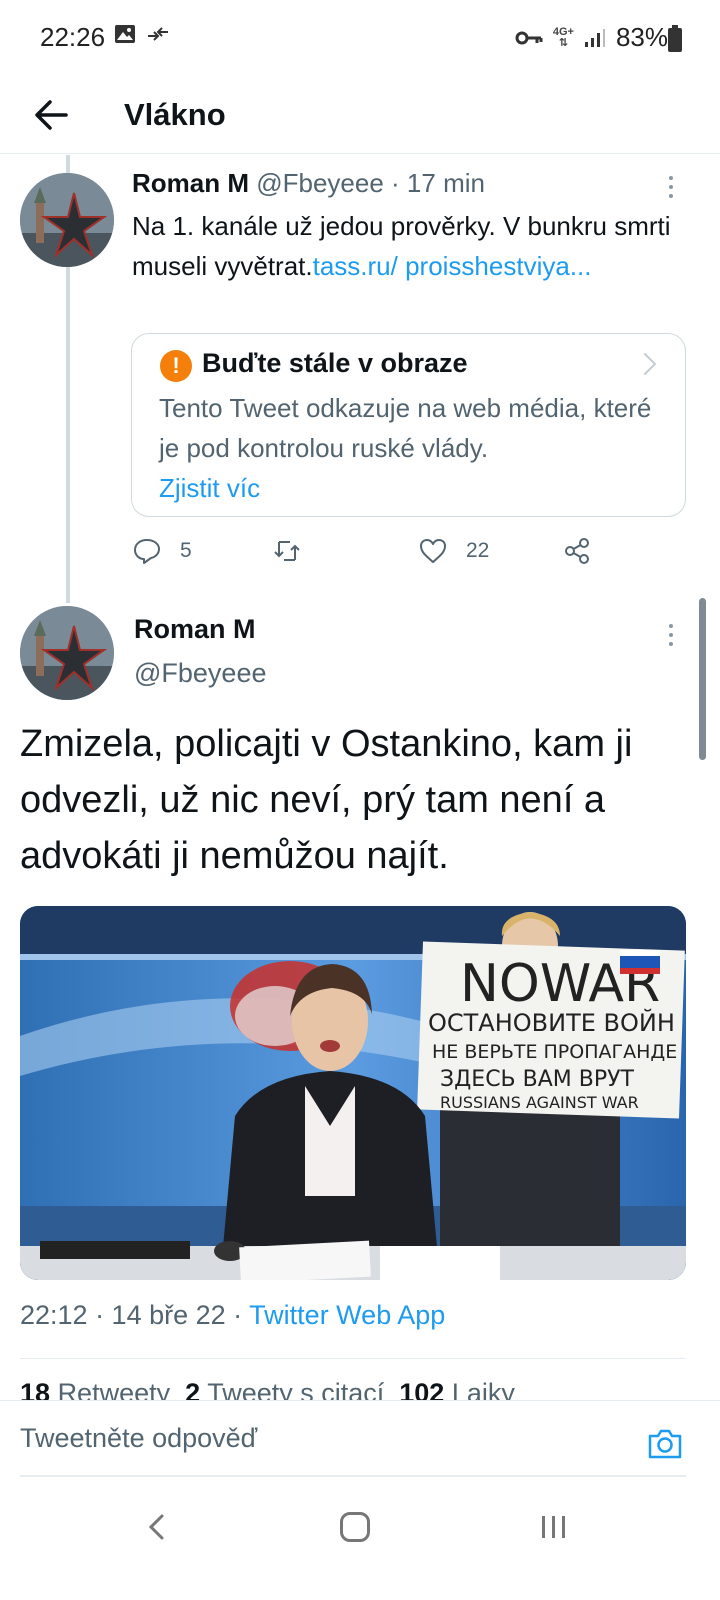  What do you see at coordinates (35, 1389) in the screenshot?
I see `retweets-count: 18` at bounding box center [35, 1389].